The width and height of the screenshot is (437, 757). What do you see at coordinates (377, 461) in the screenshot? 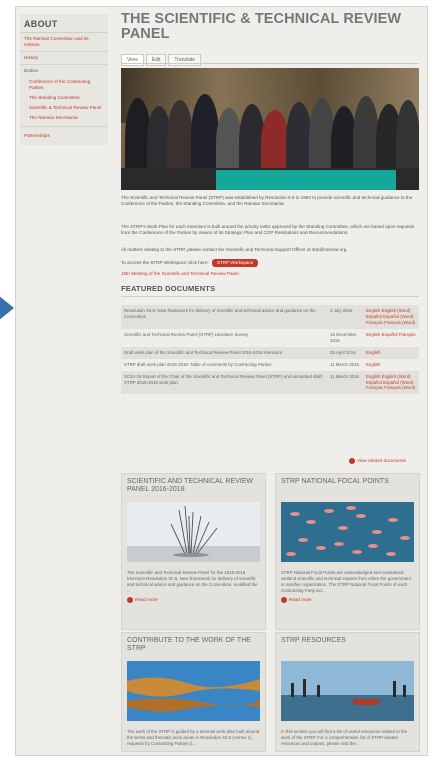
I see `view-related-link: View related documents` at bounding box center [377, 461].